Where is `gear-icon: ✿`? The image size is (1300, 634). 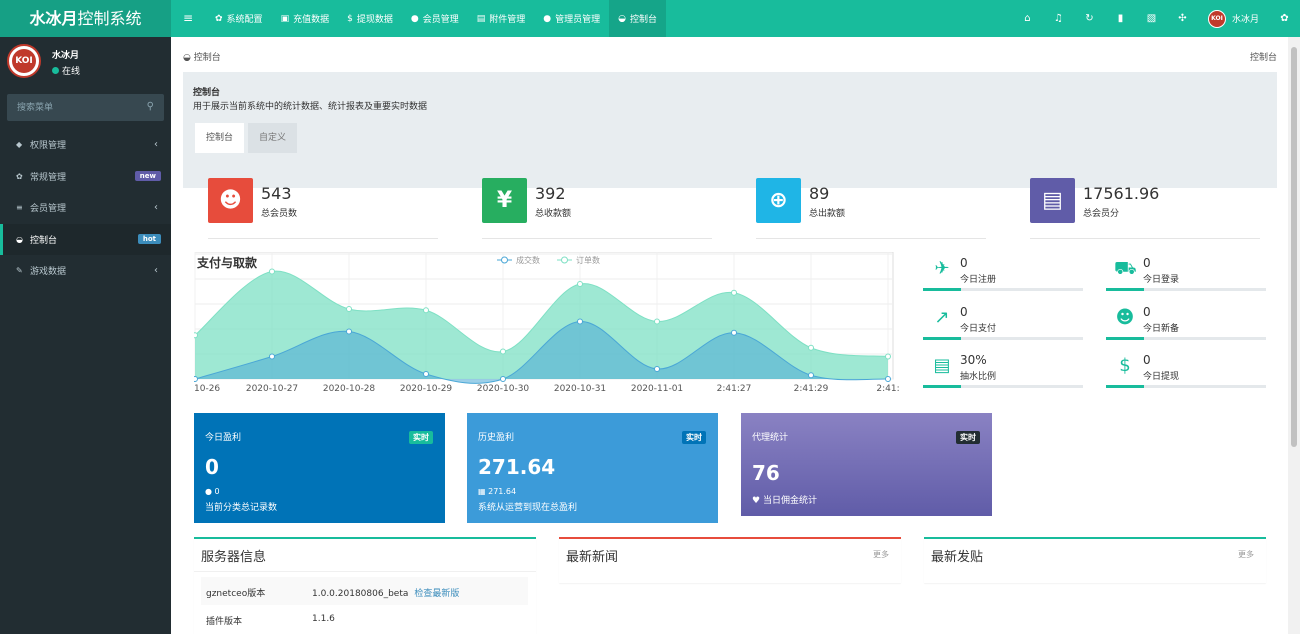 gear-icon: ✿ is located at coordinates (219, 18).